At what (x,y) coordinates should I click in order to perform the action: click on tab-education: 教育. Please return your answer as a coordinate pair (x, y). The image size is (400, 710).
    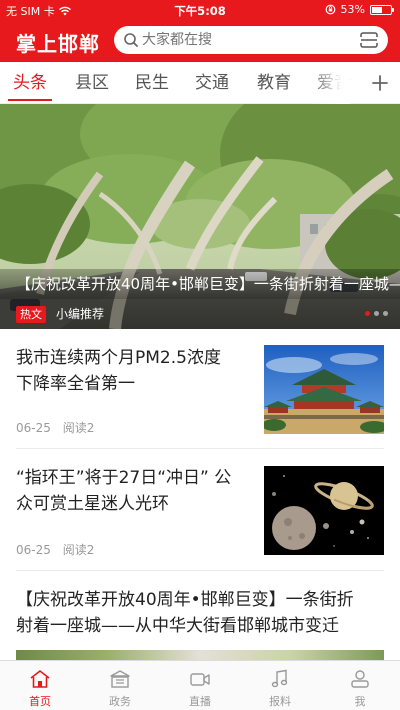
    Looking at the image, I should click on (274, 83).